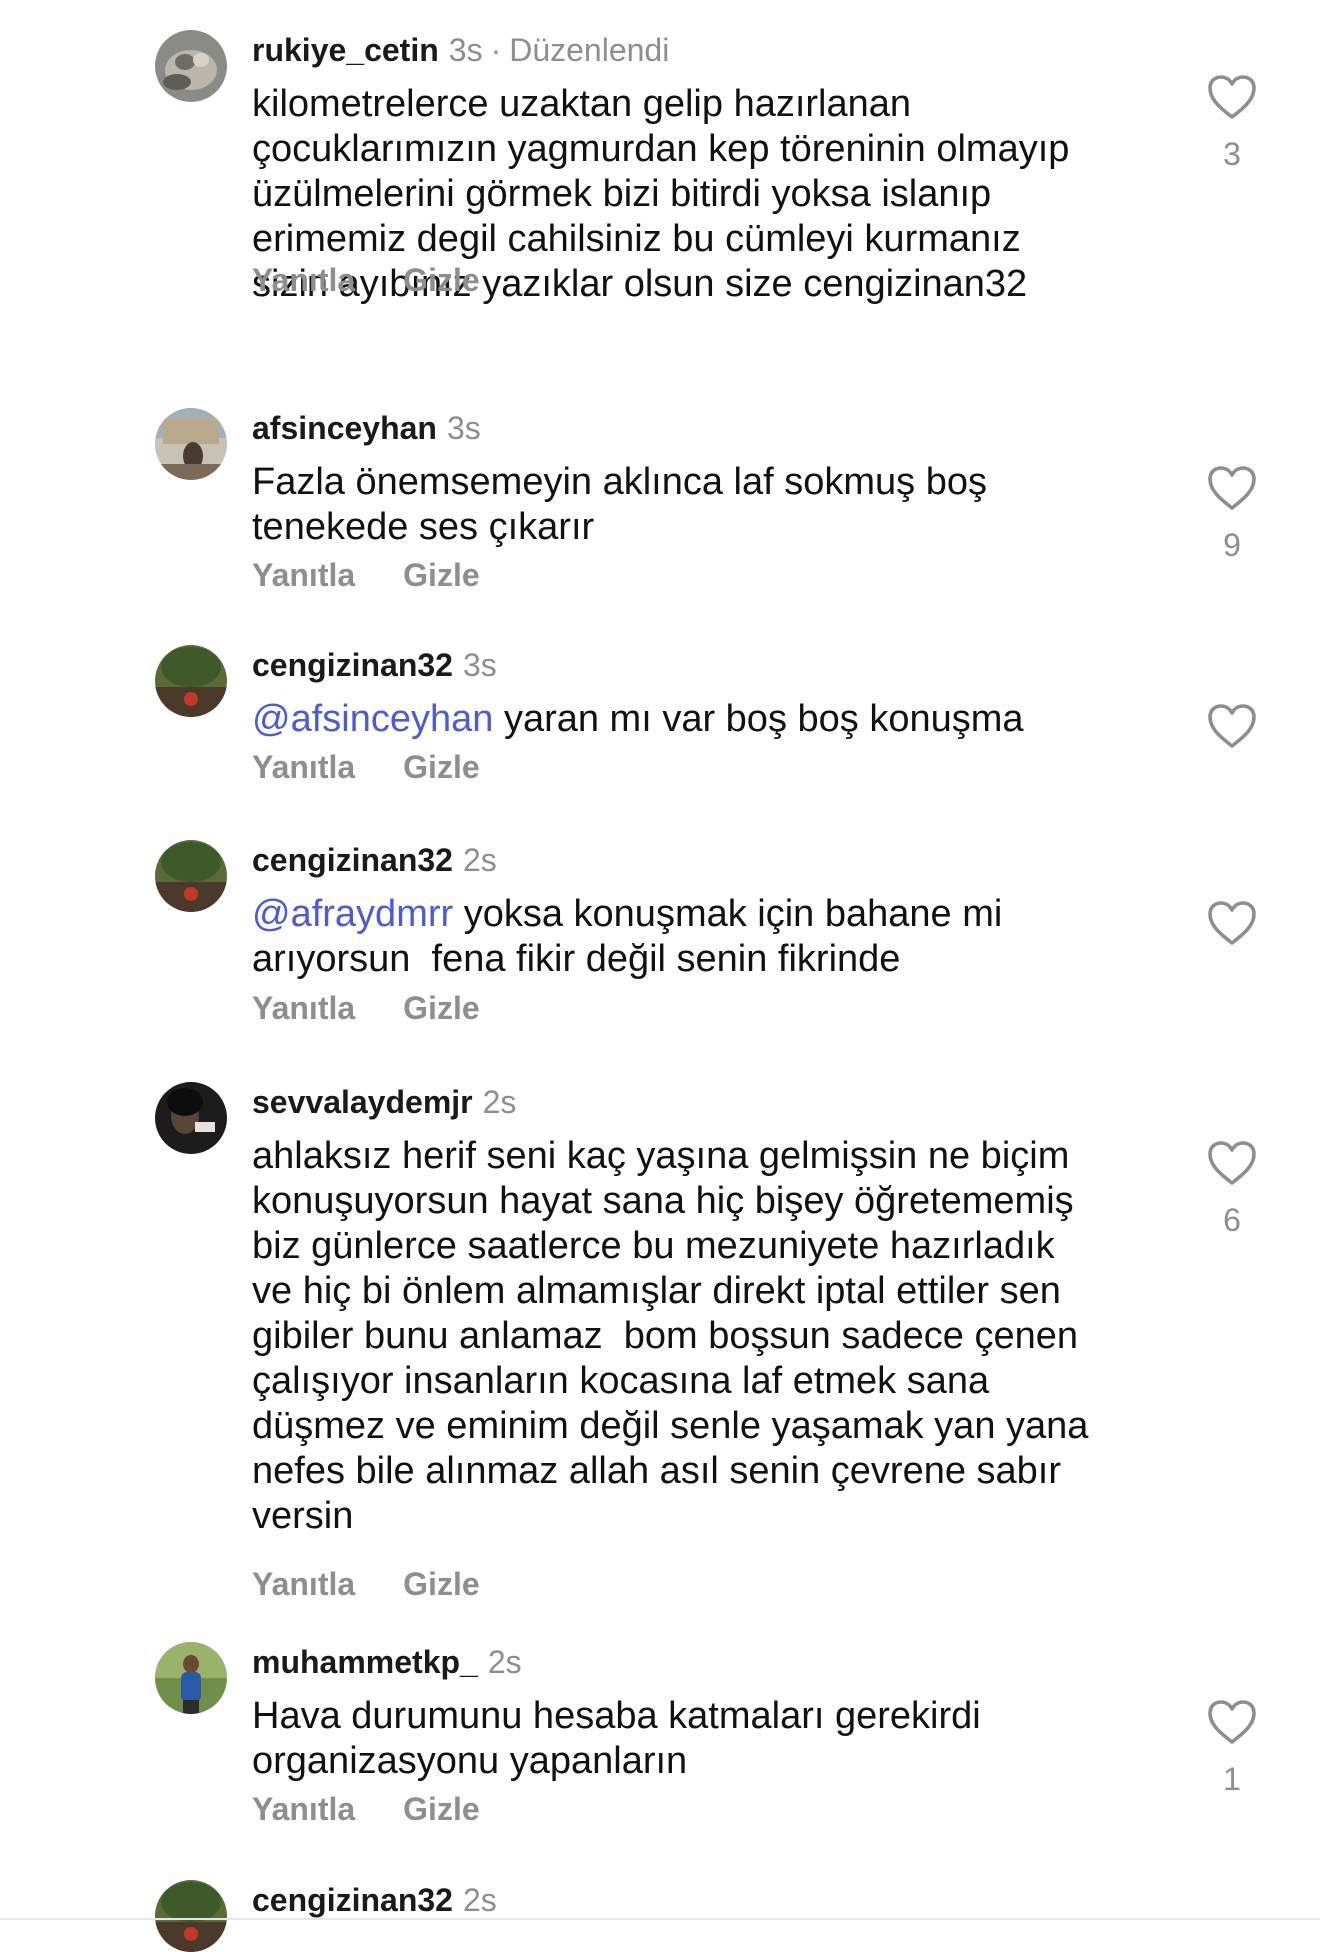  Describe the element at coordinates (1232, 1220) in the screenshot. I see `like-count: 6` at that location.